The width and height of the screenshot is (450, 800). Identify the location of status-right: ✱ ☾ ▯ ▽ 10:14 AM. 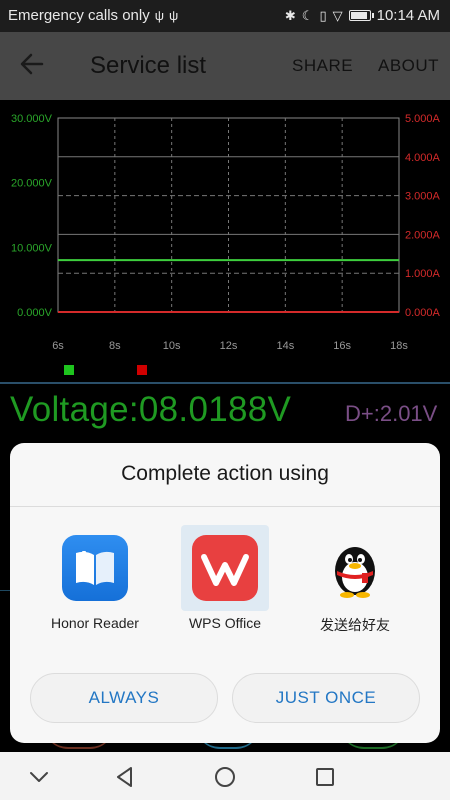
(362, 15).